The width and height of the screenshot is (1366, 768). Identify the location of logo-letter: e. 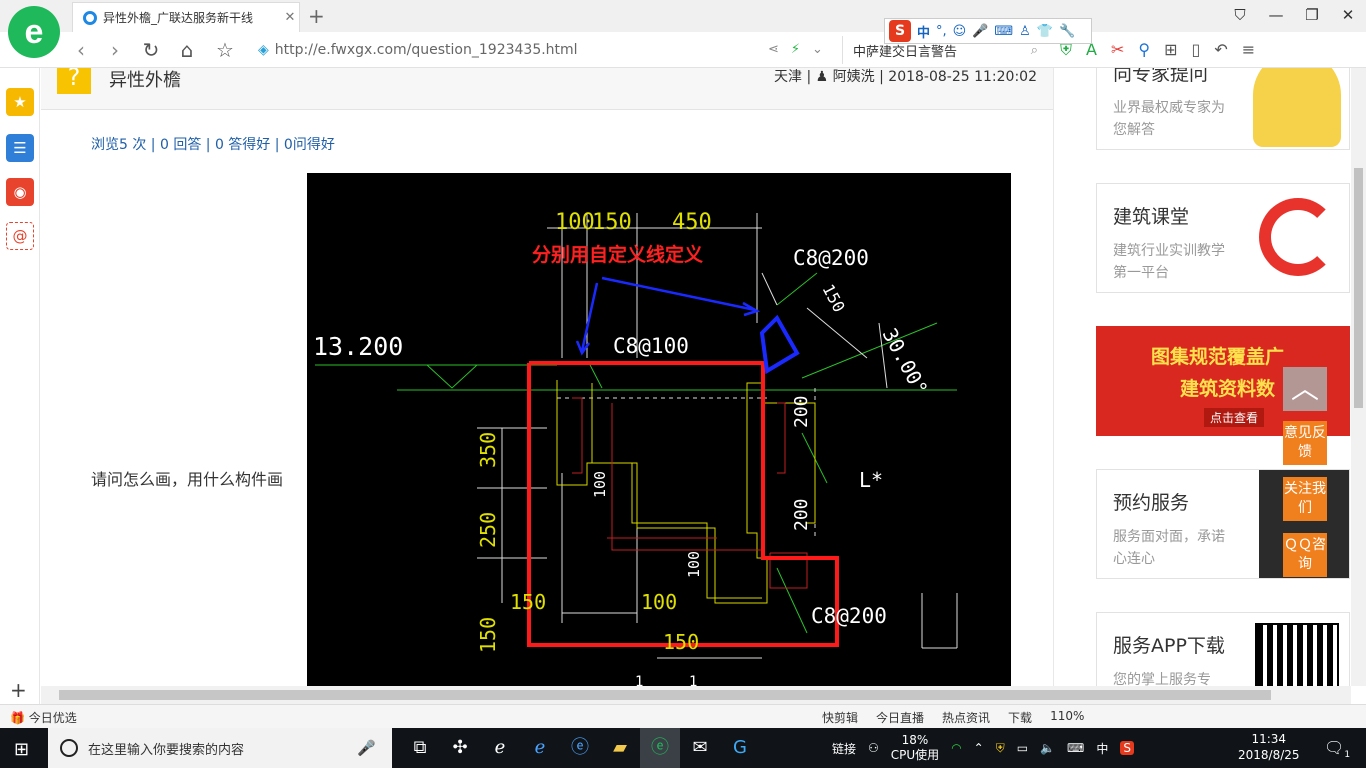
(34, 31).